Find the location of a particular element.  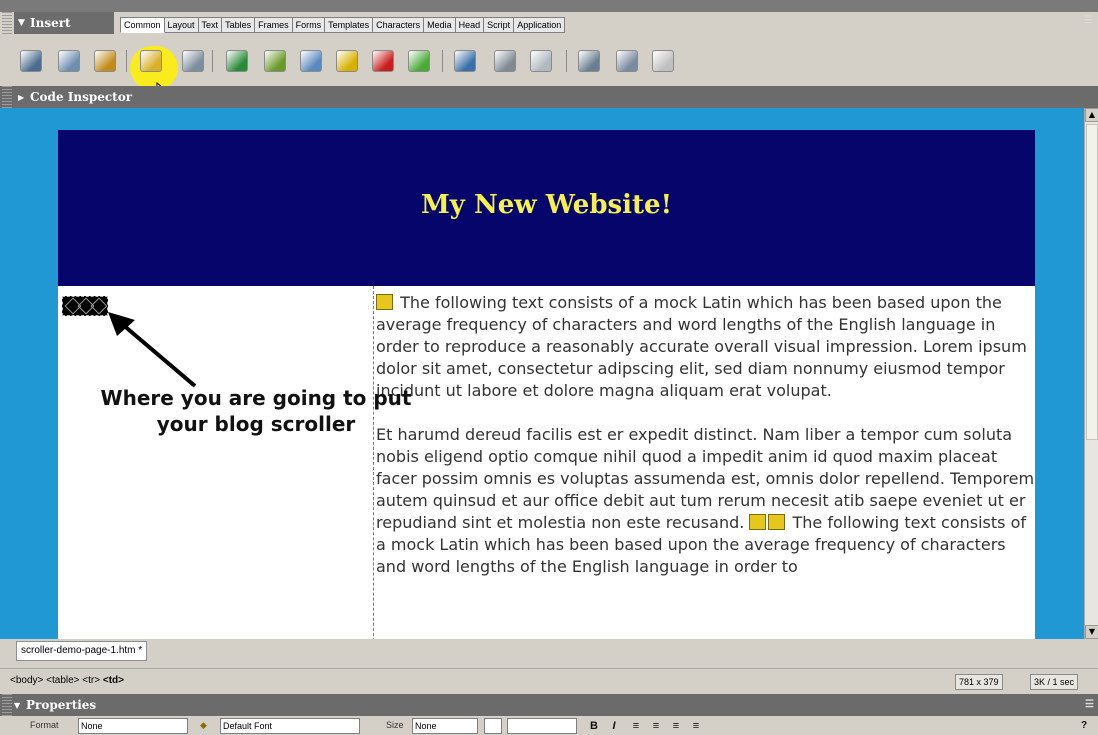

tab-script: Script is located at coordinates (499, 25).